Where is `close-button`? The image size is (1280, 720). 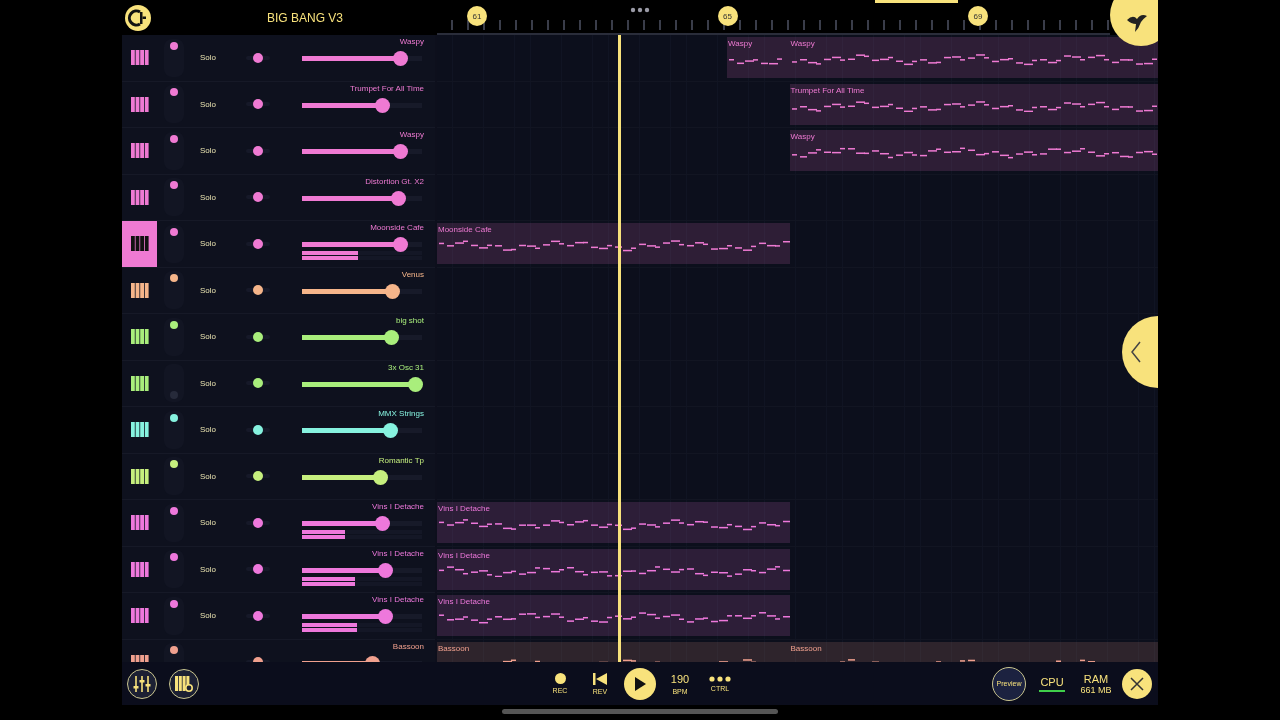 close-button is located at coordinates (1137, 683).